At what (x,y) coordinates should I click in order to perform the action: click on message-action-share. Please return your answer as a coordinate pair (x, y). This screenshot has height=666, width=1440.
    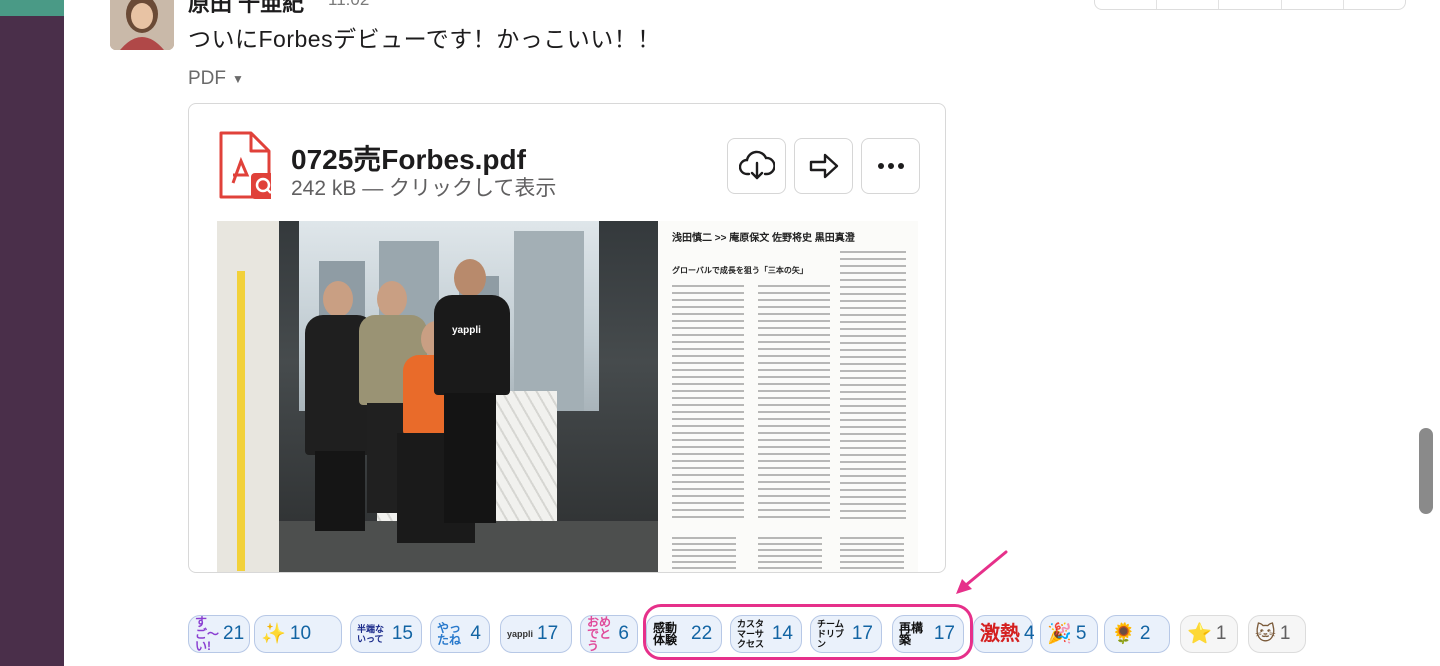
    Looking at the image, I should click on (1250, 4).